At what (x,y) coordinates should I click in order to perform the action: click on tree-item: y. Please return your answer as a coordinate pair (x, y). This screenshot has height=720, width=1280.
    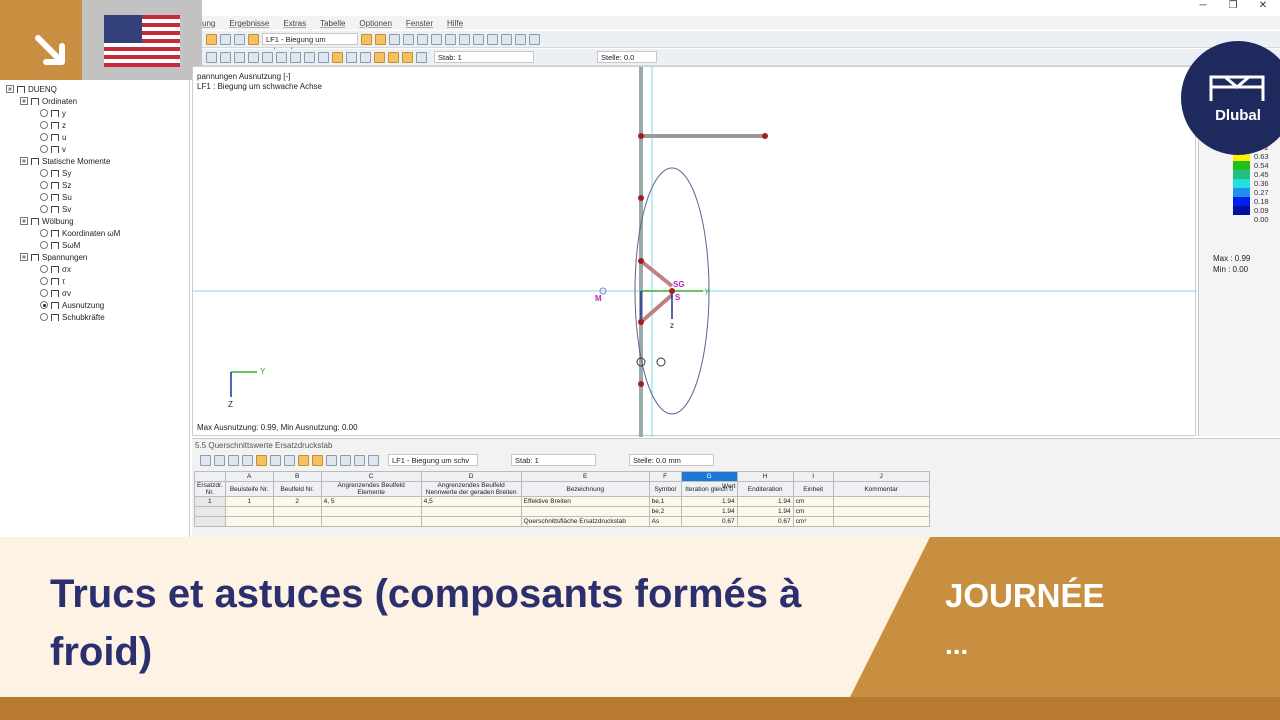
    Looking at the image, I should click on (97, 113).